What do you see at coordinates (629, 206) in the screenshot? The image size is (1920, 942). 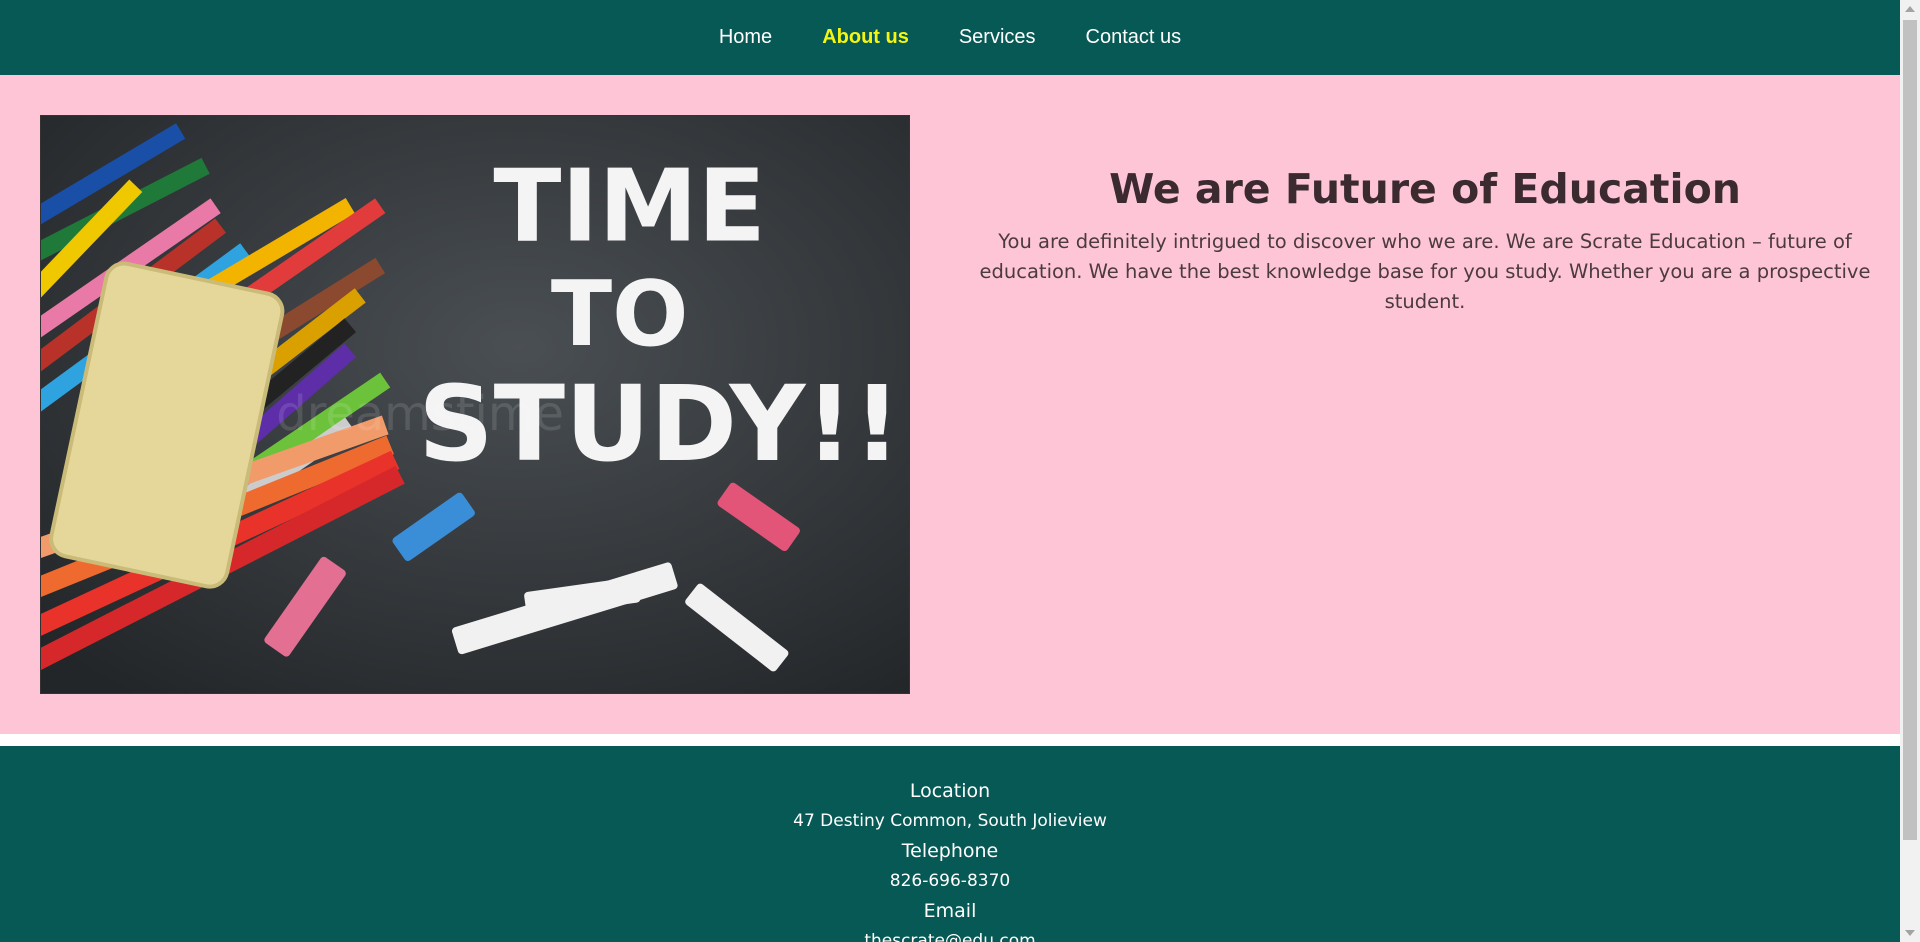 I see `chalk-text-line-1: TIME` at bounding box center [629, 206].